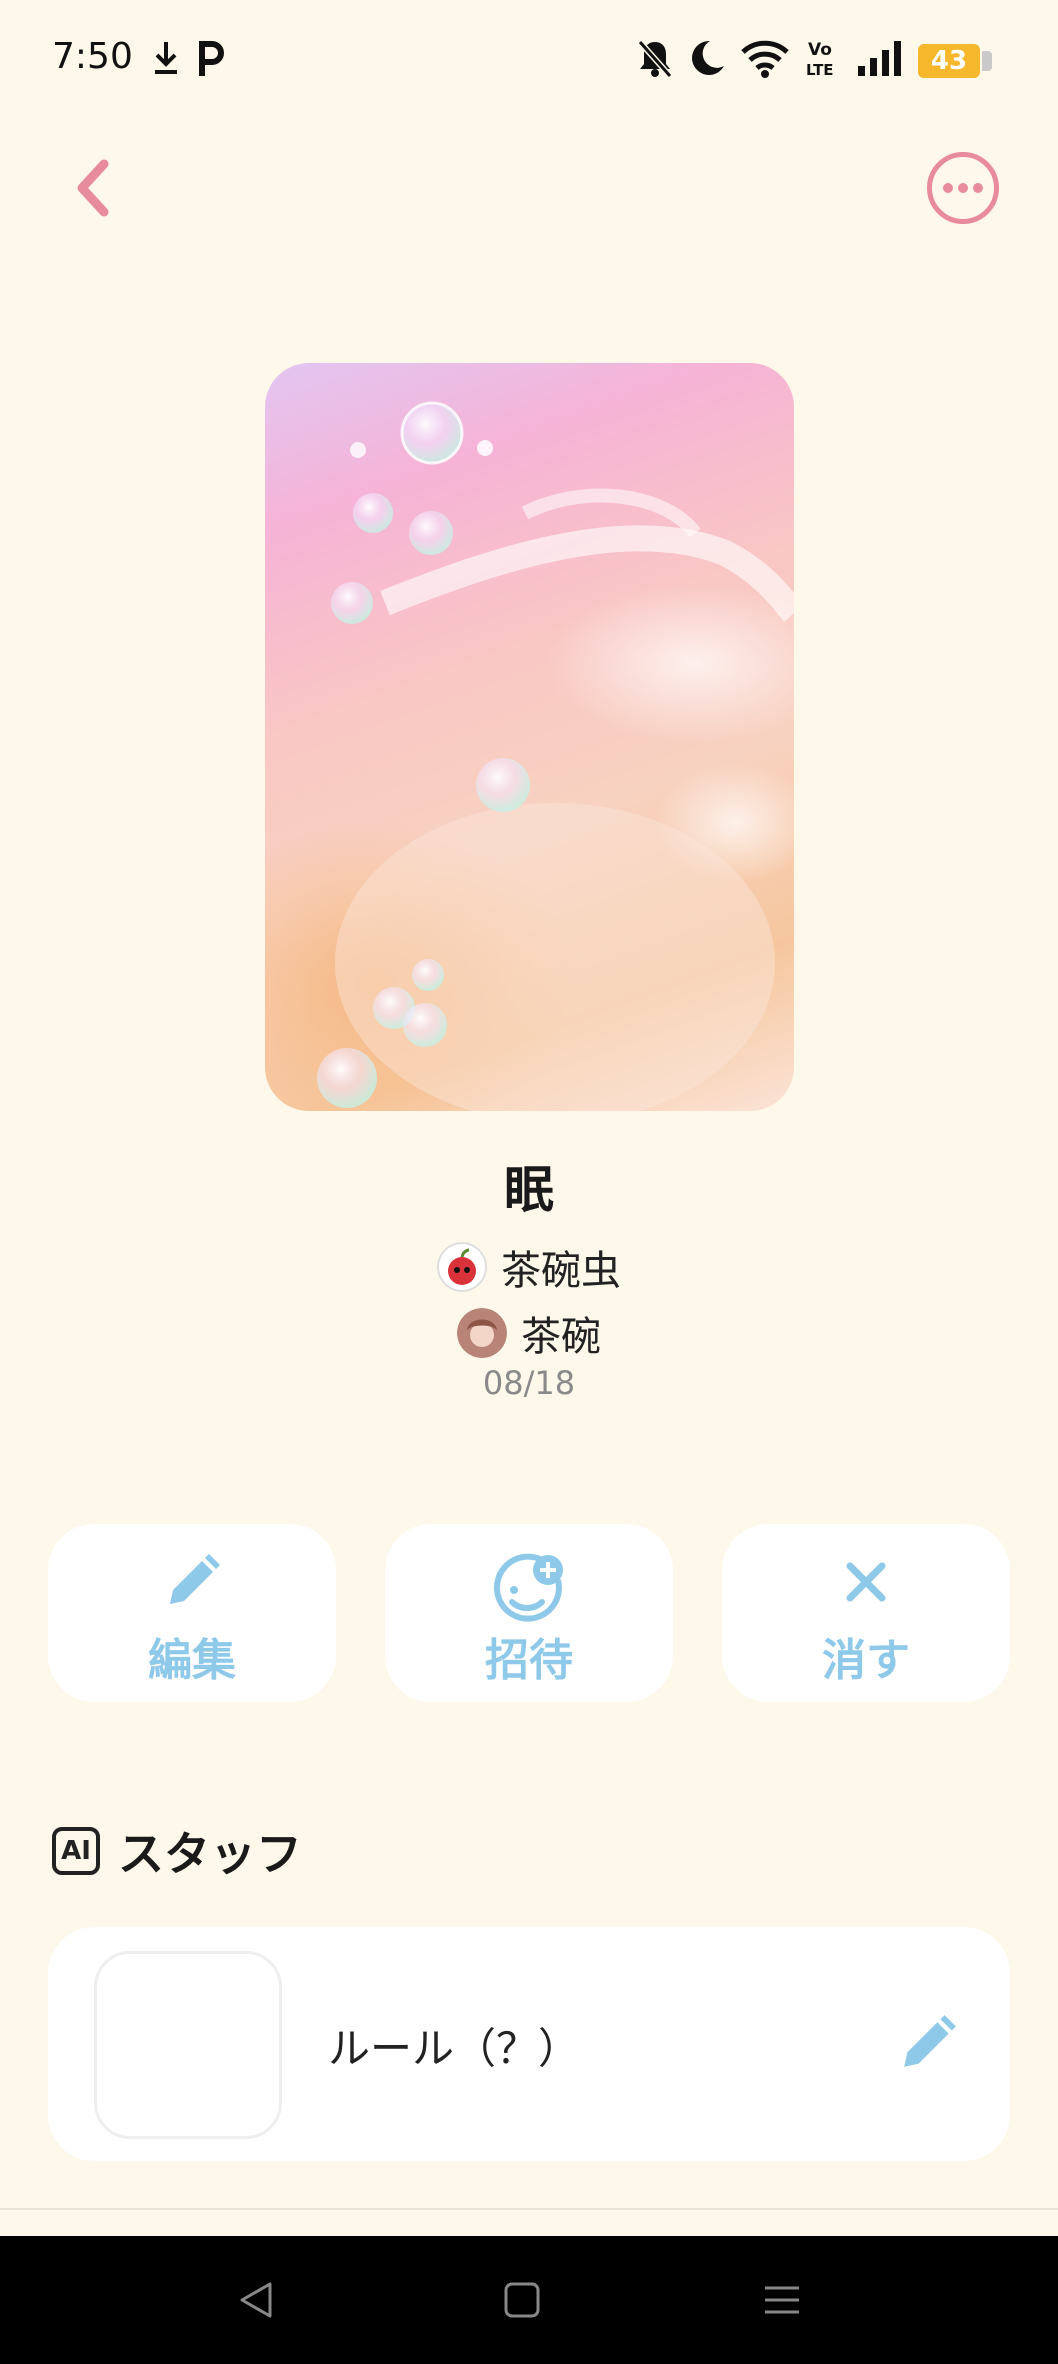 This screenshot has width=1058, height=2364. I want to click on apple-avatar, so click(462, 1267).